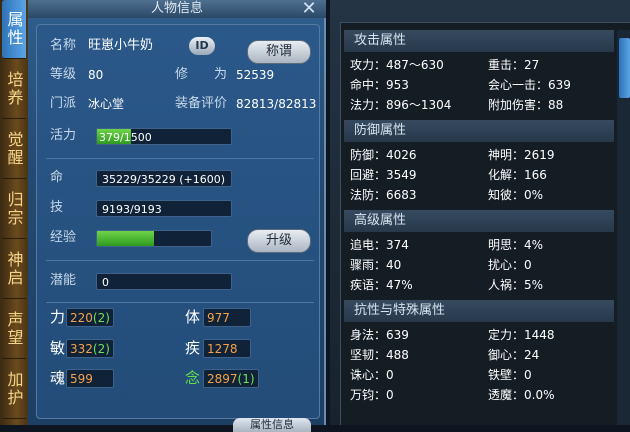 Image resolution: width=630 pixels, height=432 pixels. Describe the element at coordinates (279, 241) in the screenshot. I see `upgrade-button: 升级` at that location.